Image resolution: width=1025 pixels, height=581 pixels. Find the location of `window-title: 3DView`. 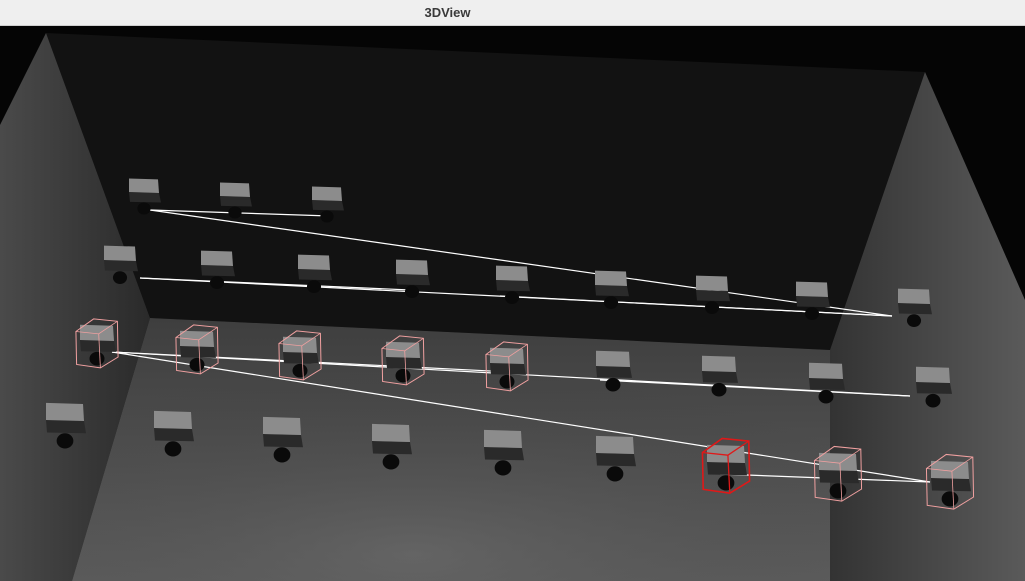

window-title: 3DView is located at coordinates (447, 12).